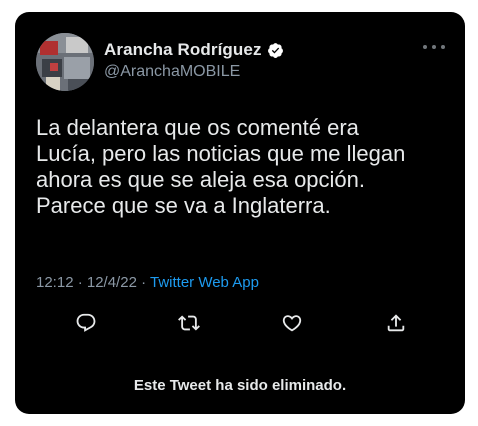  I want to click on tweet-meta: 12:12 · 12/4/22 · Twitter Web App, so click(147, 282).